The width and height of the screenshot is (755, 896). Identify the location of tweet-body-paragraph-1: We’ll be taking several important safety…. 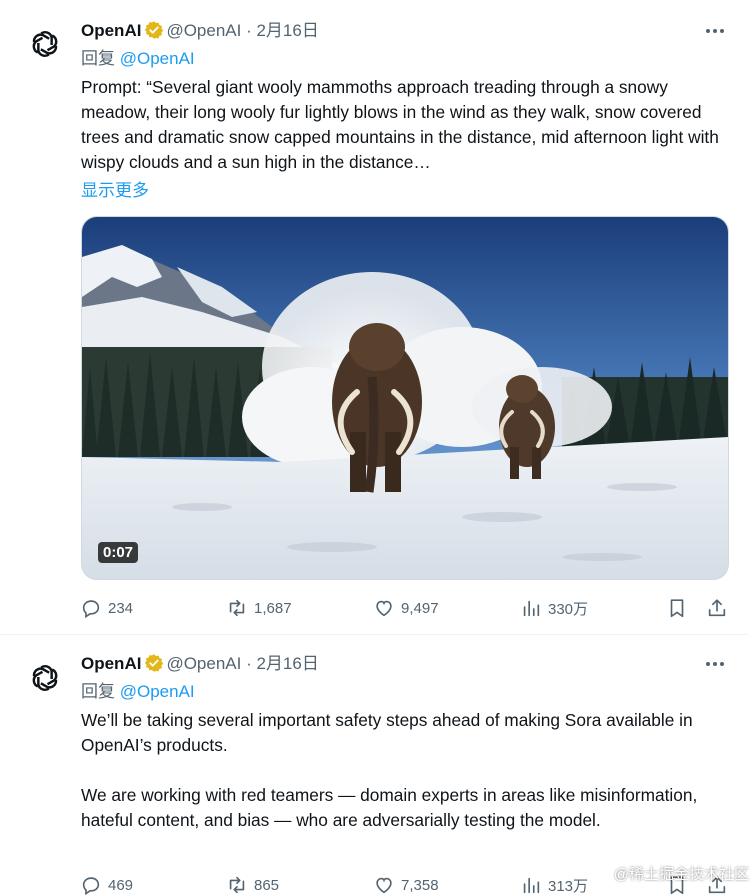
(387, 732).